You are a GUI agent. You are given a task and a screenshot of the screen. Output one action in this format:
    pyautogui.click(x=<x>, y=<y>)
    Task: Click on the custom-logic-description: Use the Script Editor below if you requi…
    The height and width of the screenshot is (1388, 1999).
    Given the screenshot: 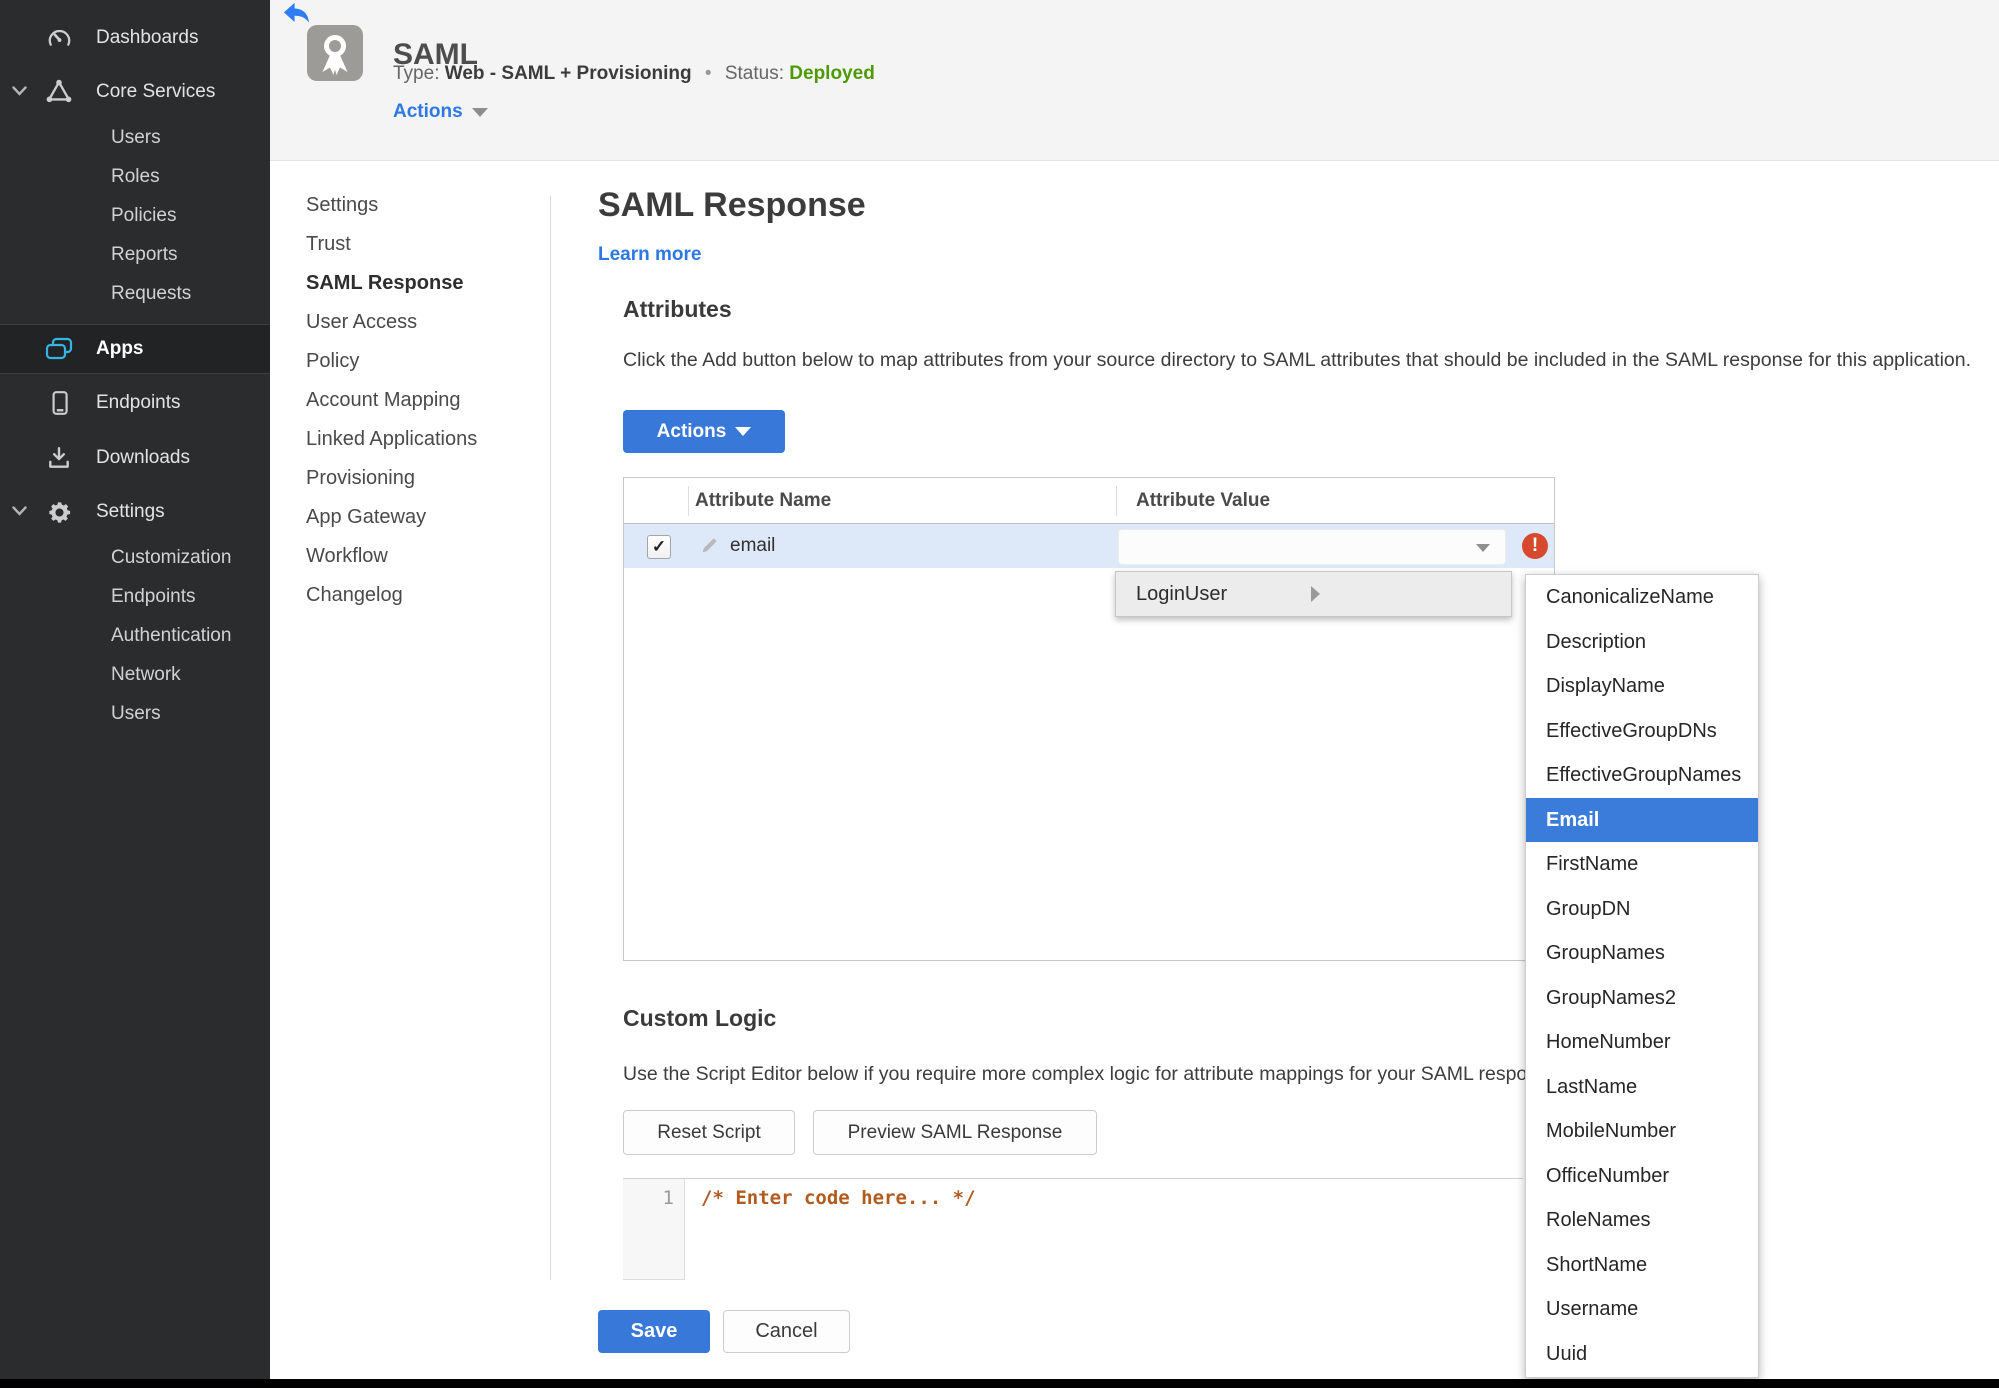 What is the action you would take?
    pyautogui.click(x=1094, y=1074)
    